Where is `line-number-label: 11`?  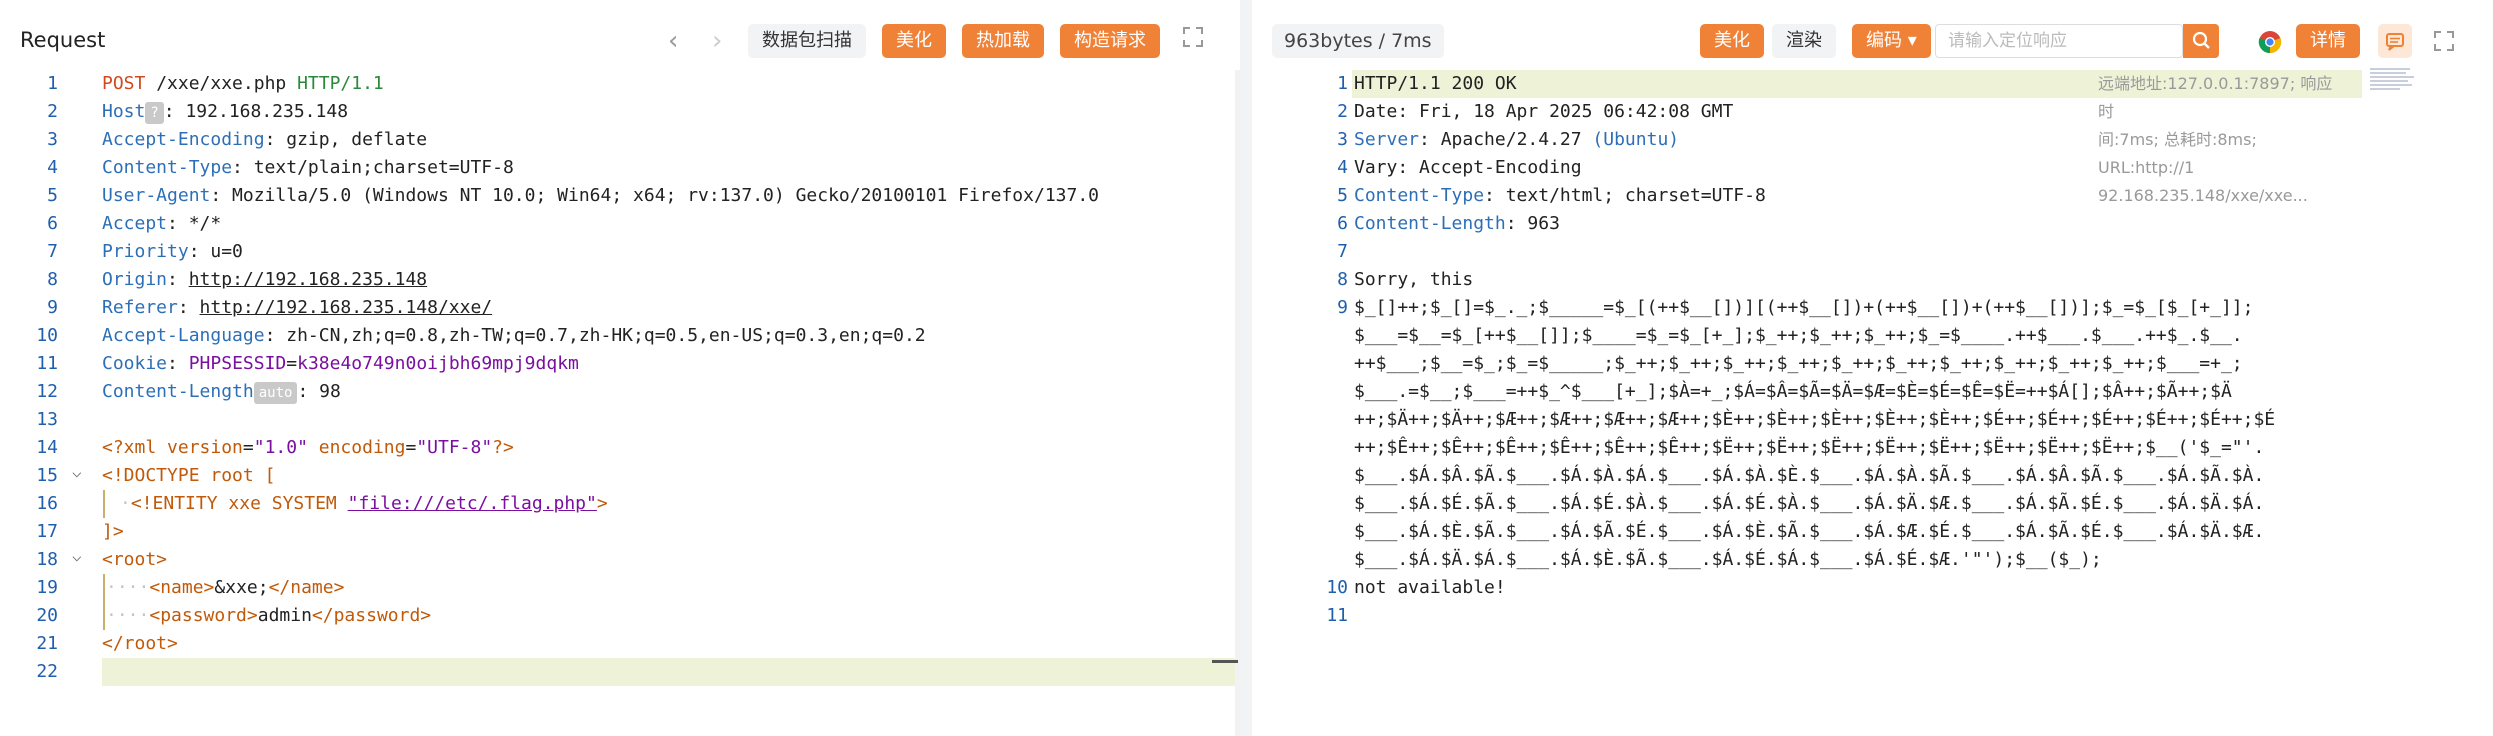 line-number-label: 11 is located at coordinates (1337, 615).